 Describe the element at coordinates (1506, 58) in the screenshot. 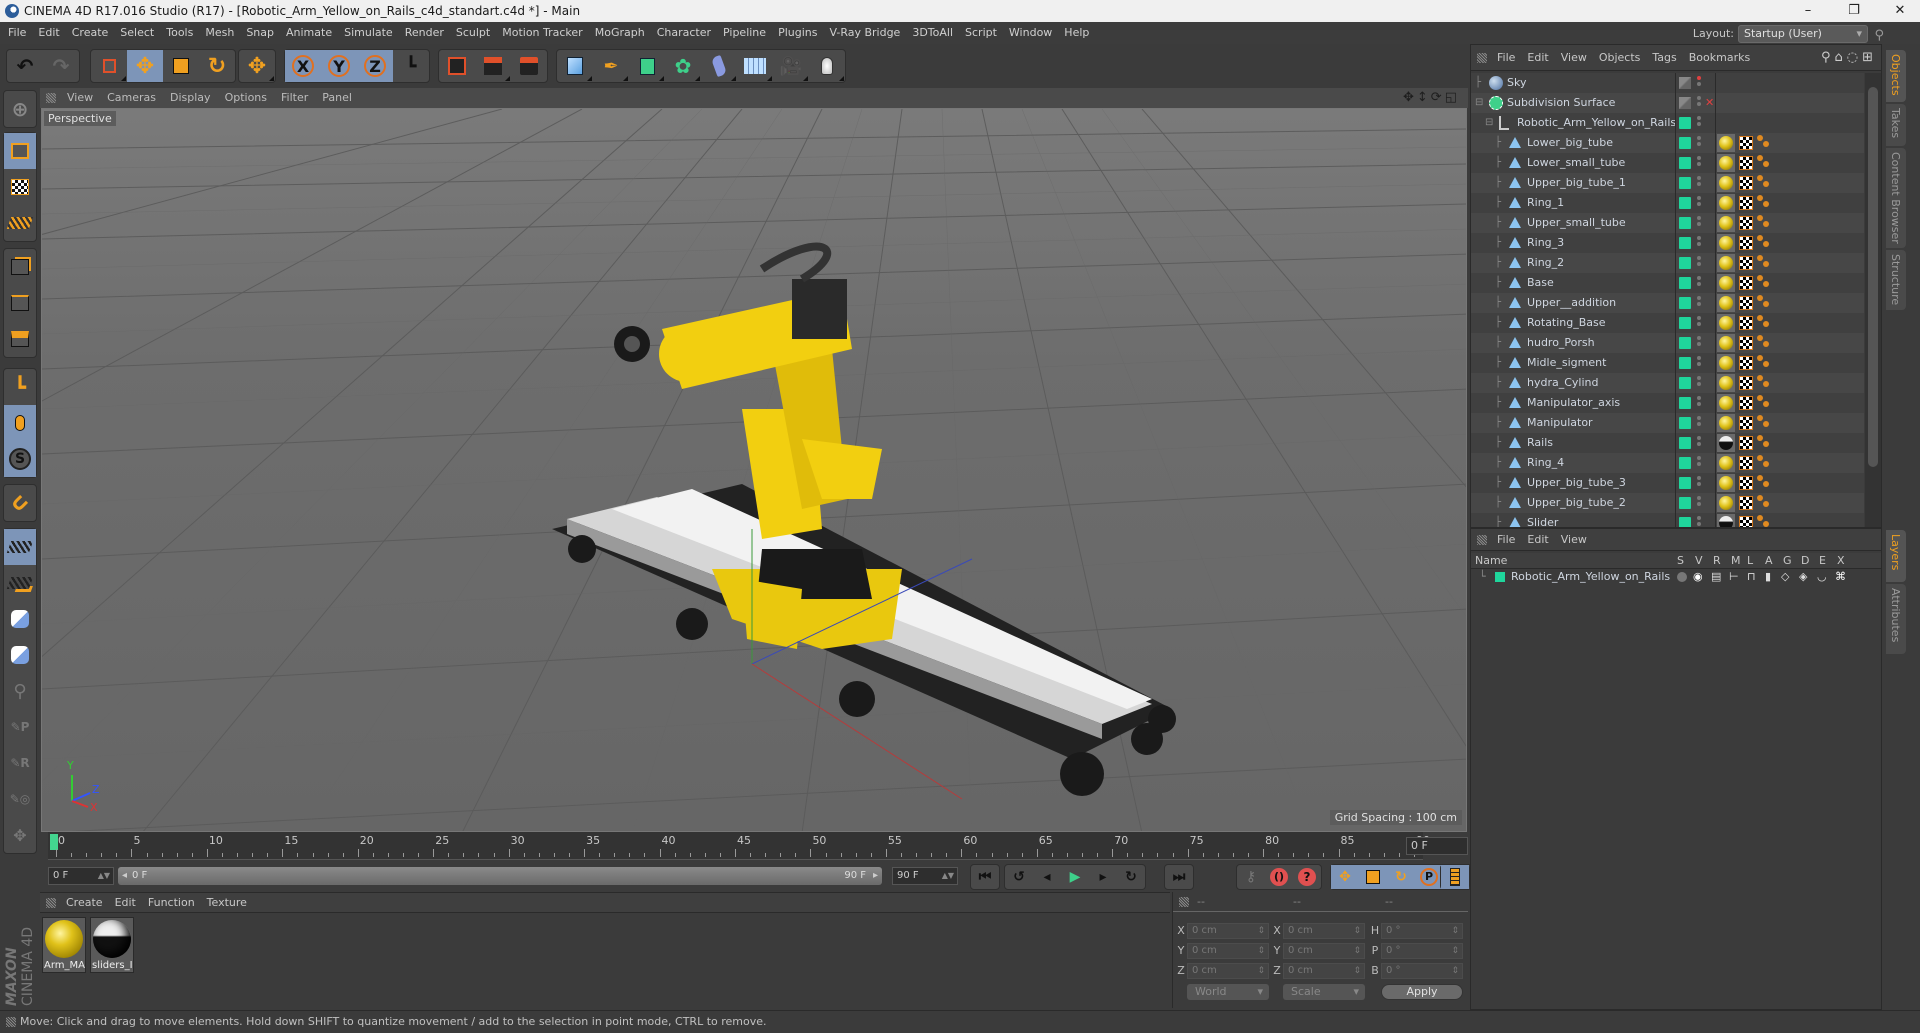

I see `object-menu-file: File` at that location.